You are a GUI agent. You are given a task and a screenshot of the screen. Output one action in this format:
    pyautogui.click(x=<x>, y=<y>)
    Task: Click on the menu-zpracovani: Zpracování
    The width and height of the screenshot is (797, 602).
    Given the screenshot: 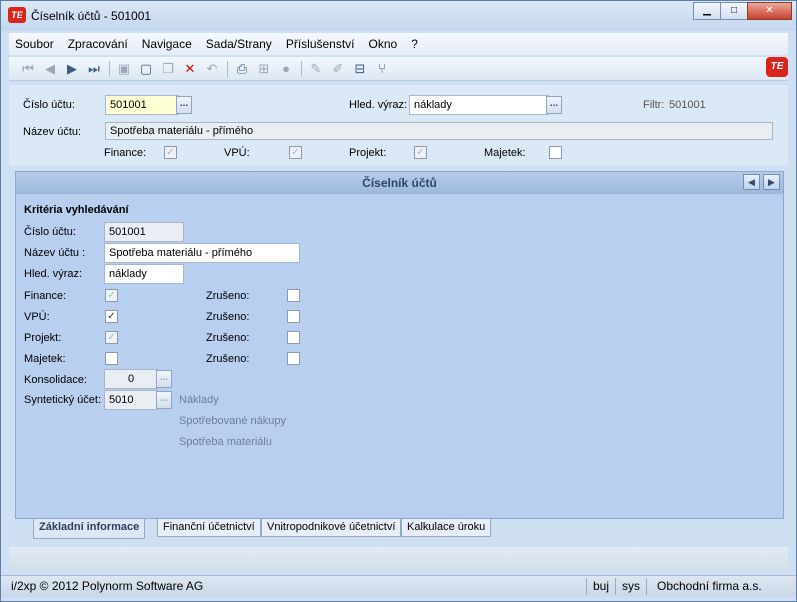 What is the action you would take?
    pyautogui.click(x=98, y=44)
    